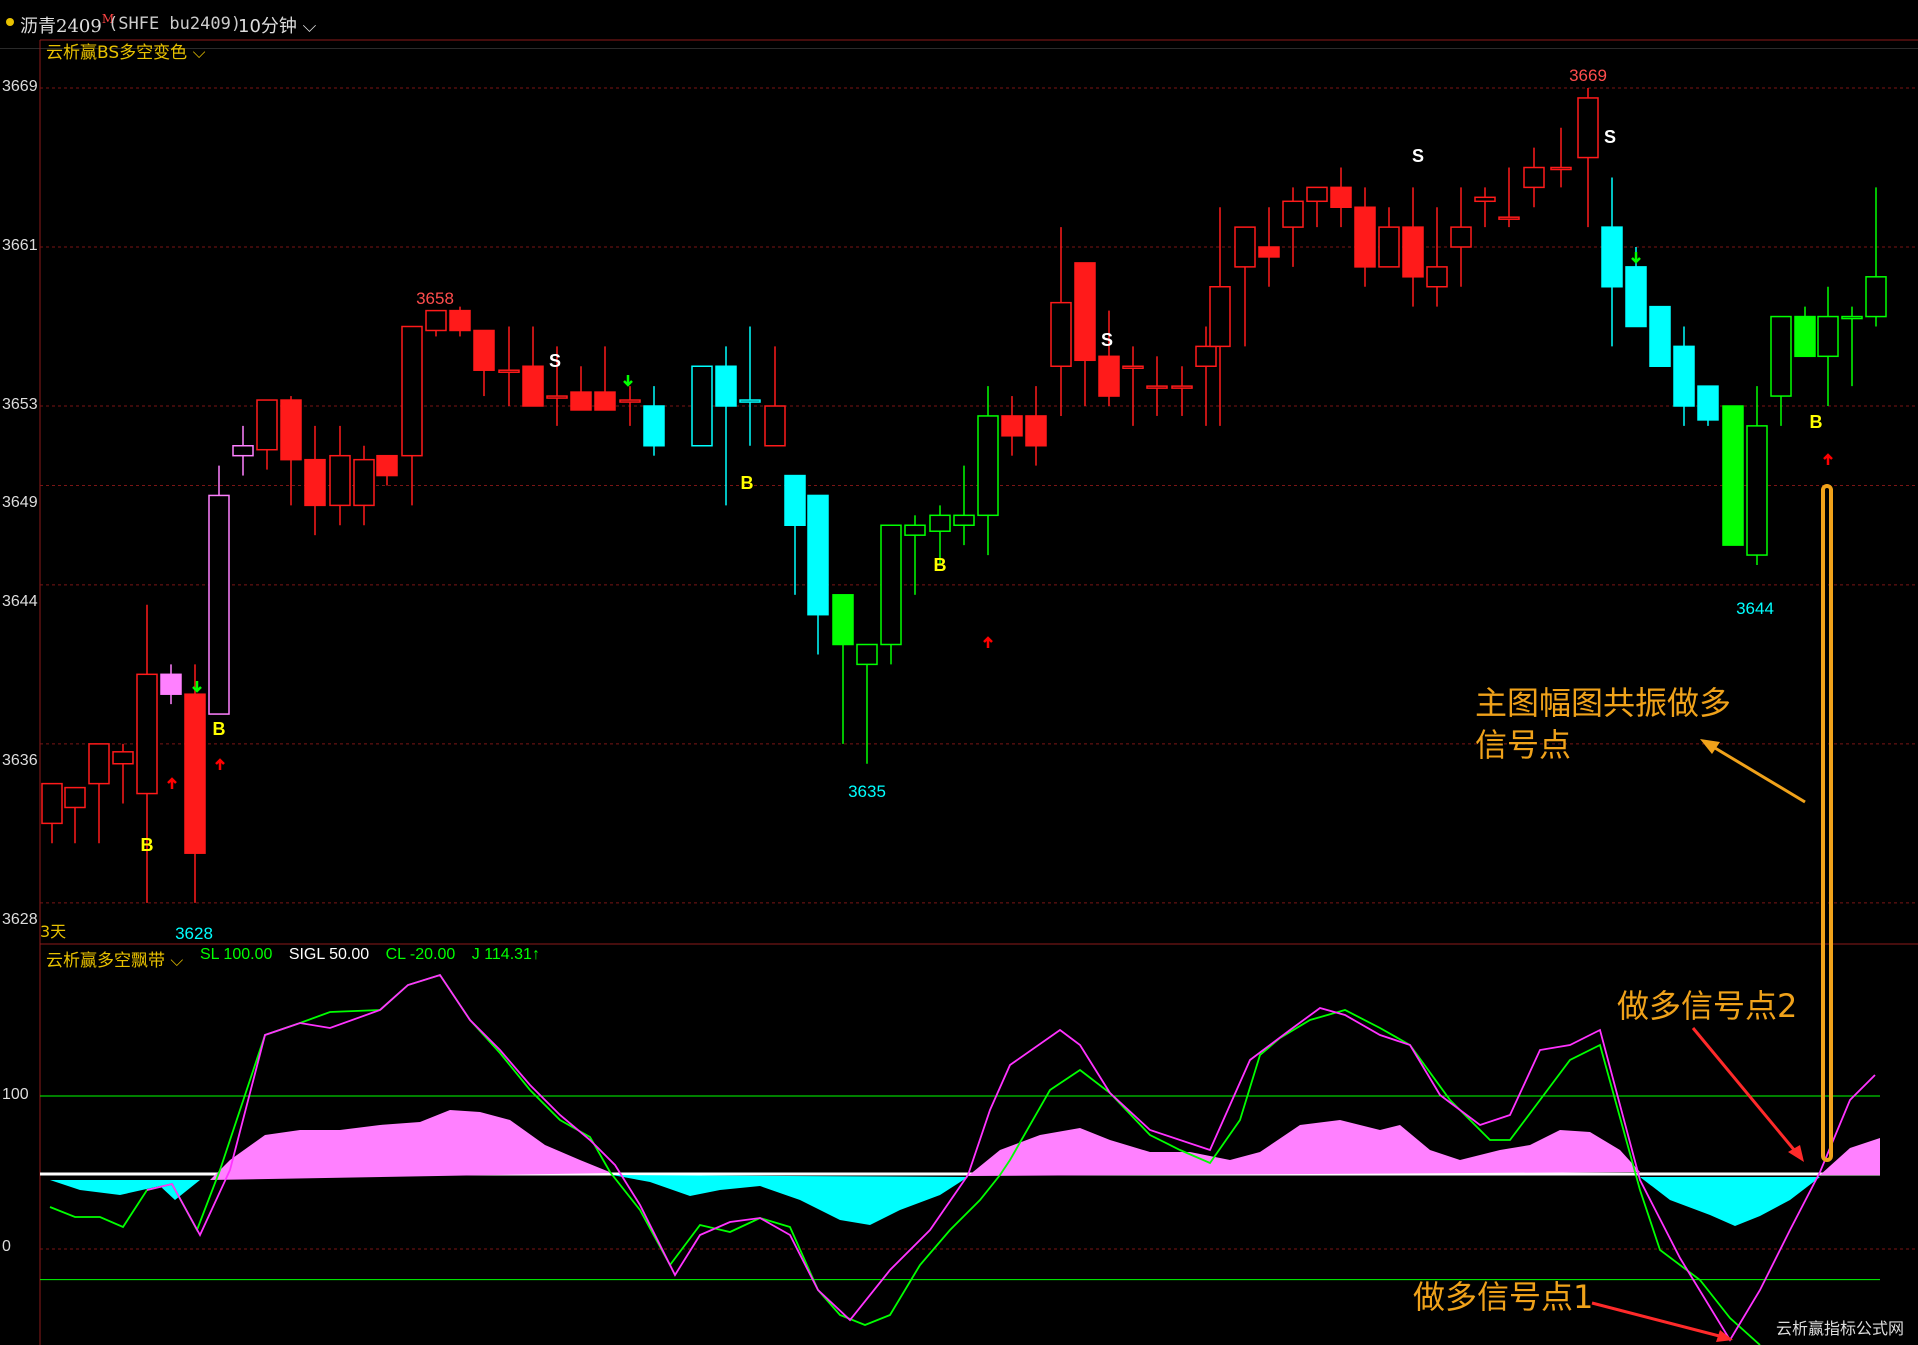 Image resolution: width=1918 pixels, height=1345 pixels. Describe the element at coordinates (117, 53) in the screenshot. I see `main-indicator-label: 云析赢BS多空变色` at that location.